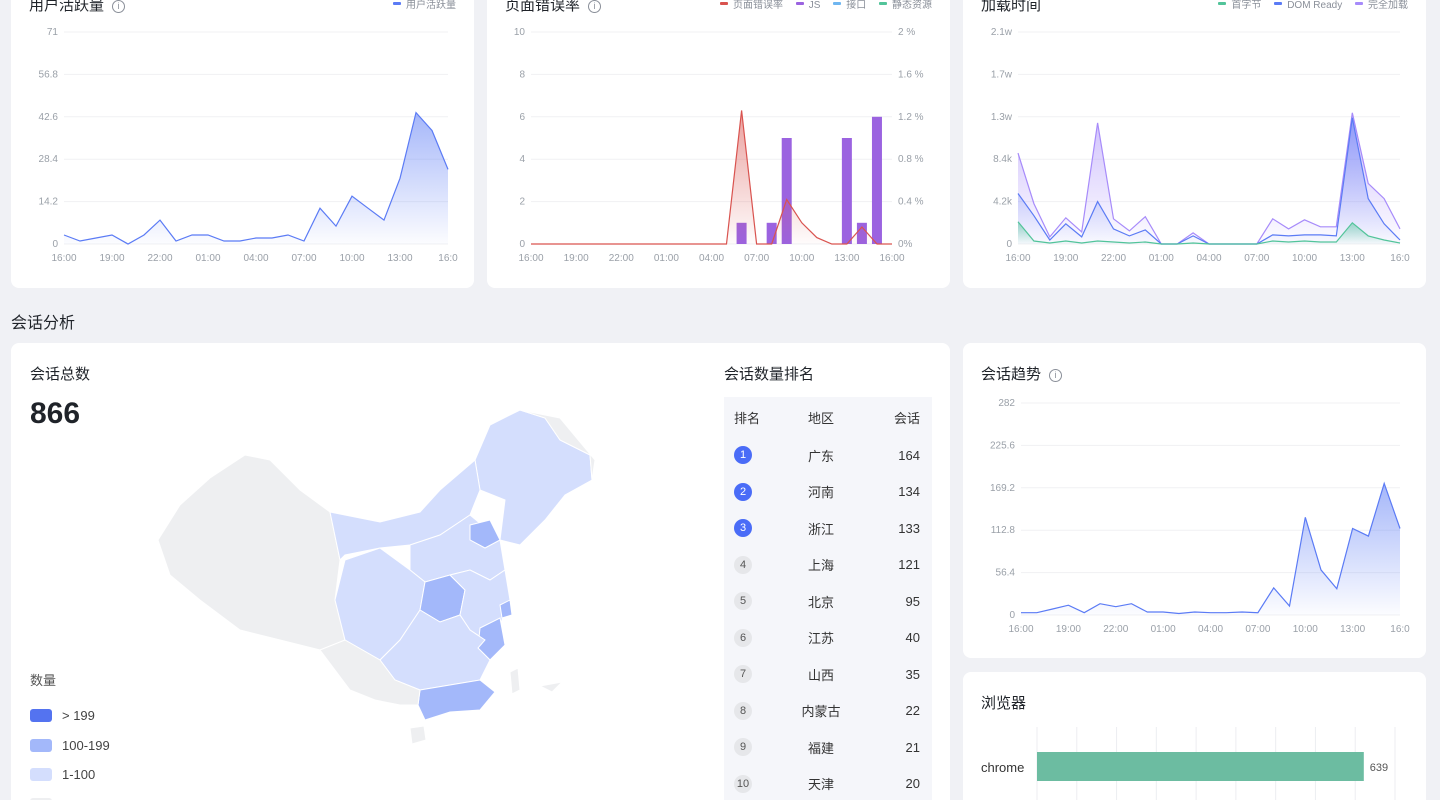  What do you see at coordinates (41, 745) in the screenshot?
I see `legend-swatch` at bounding box center [41, 745].